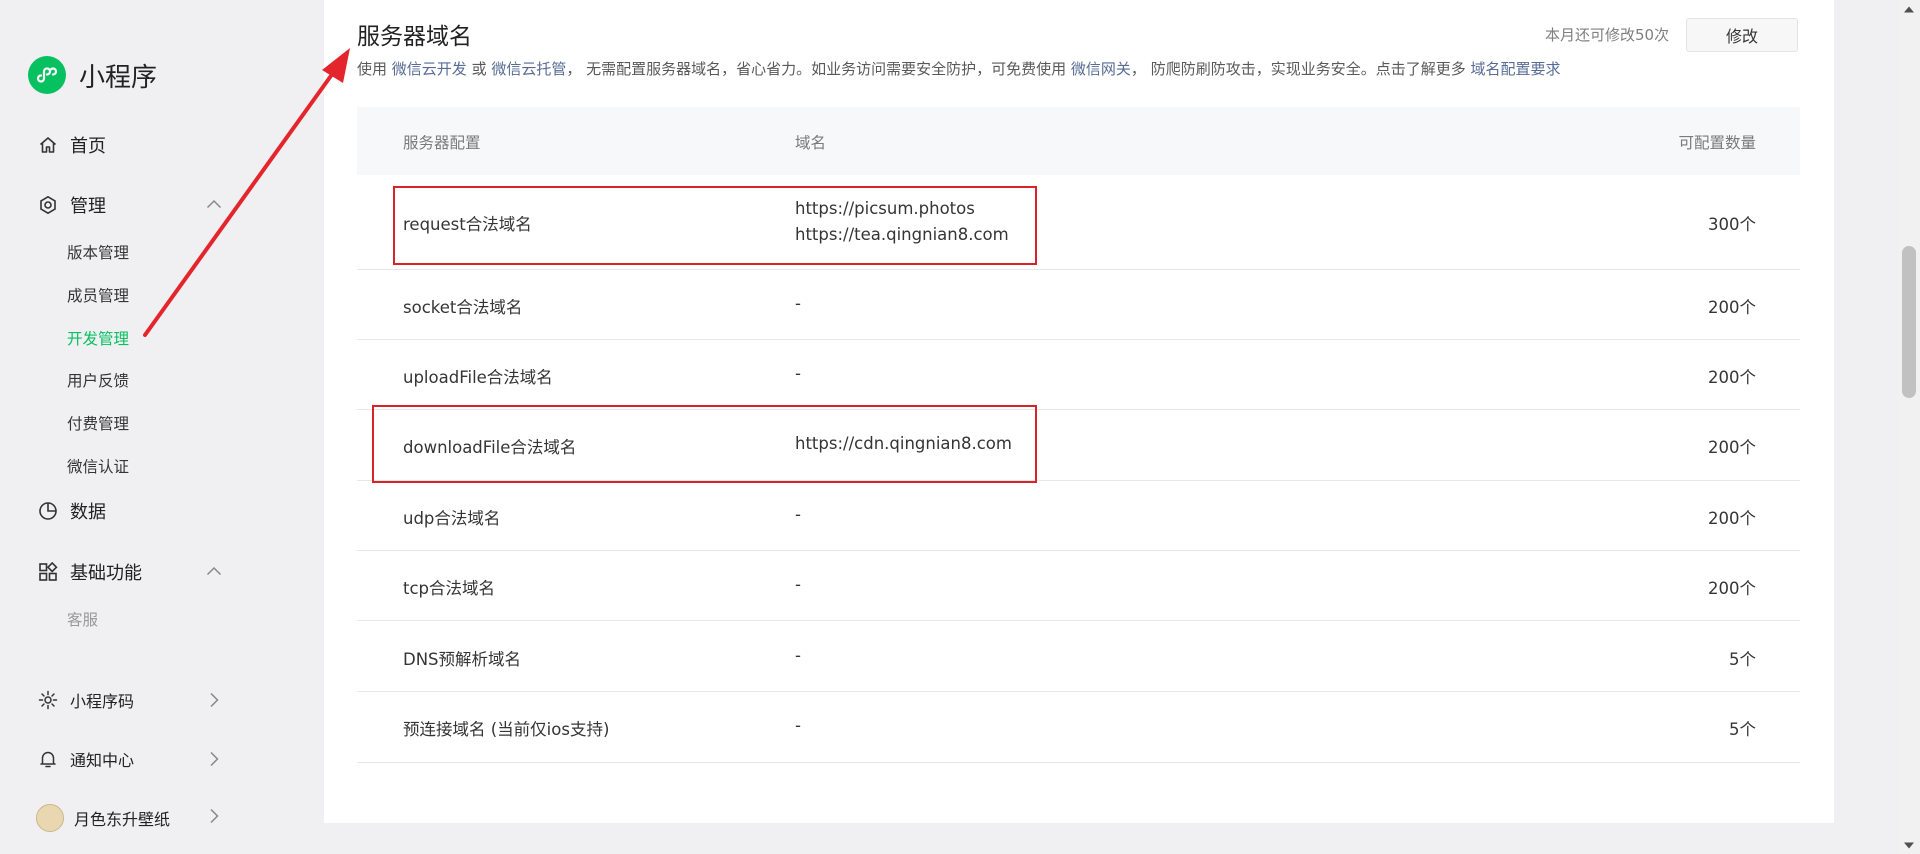 This screenshot has height=854, width=1920. I want to click on scroll-up-icon, so click(1909, 9).